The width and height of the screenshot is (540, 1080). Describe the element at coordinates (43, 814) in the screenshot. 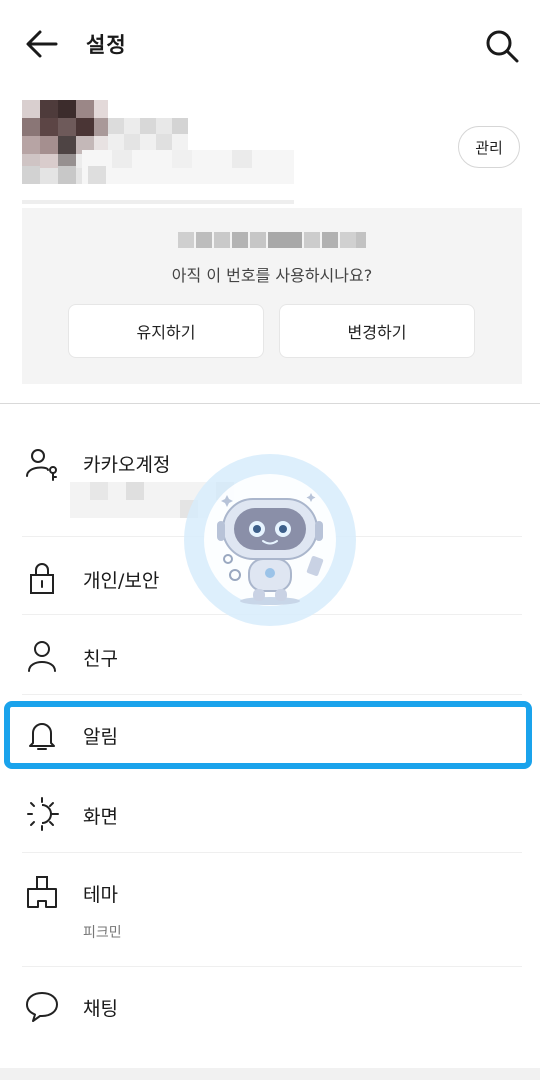

I see `brightness-icon` at that location.